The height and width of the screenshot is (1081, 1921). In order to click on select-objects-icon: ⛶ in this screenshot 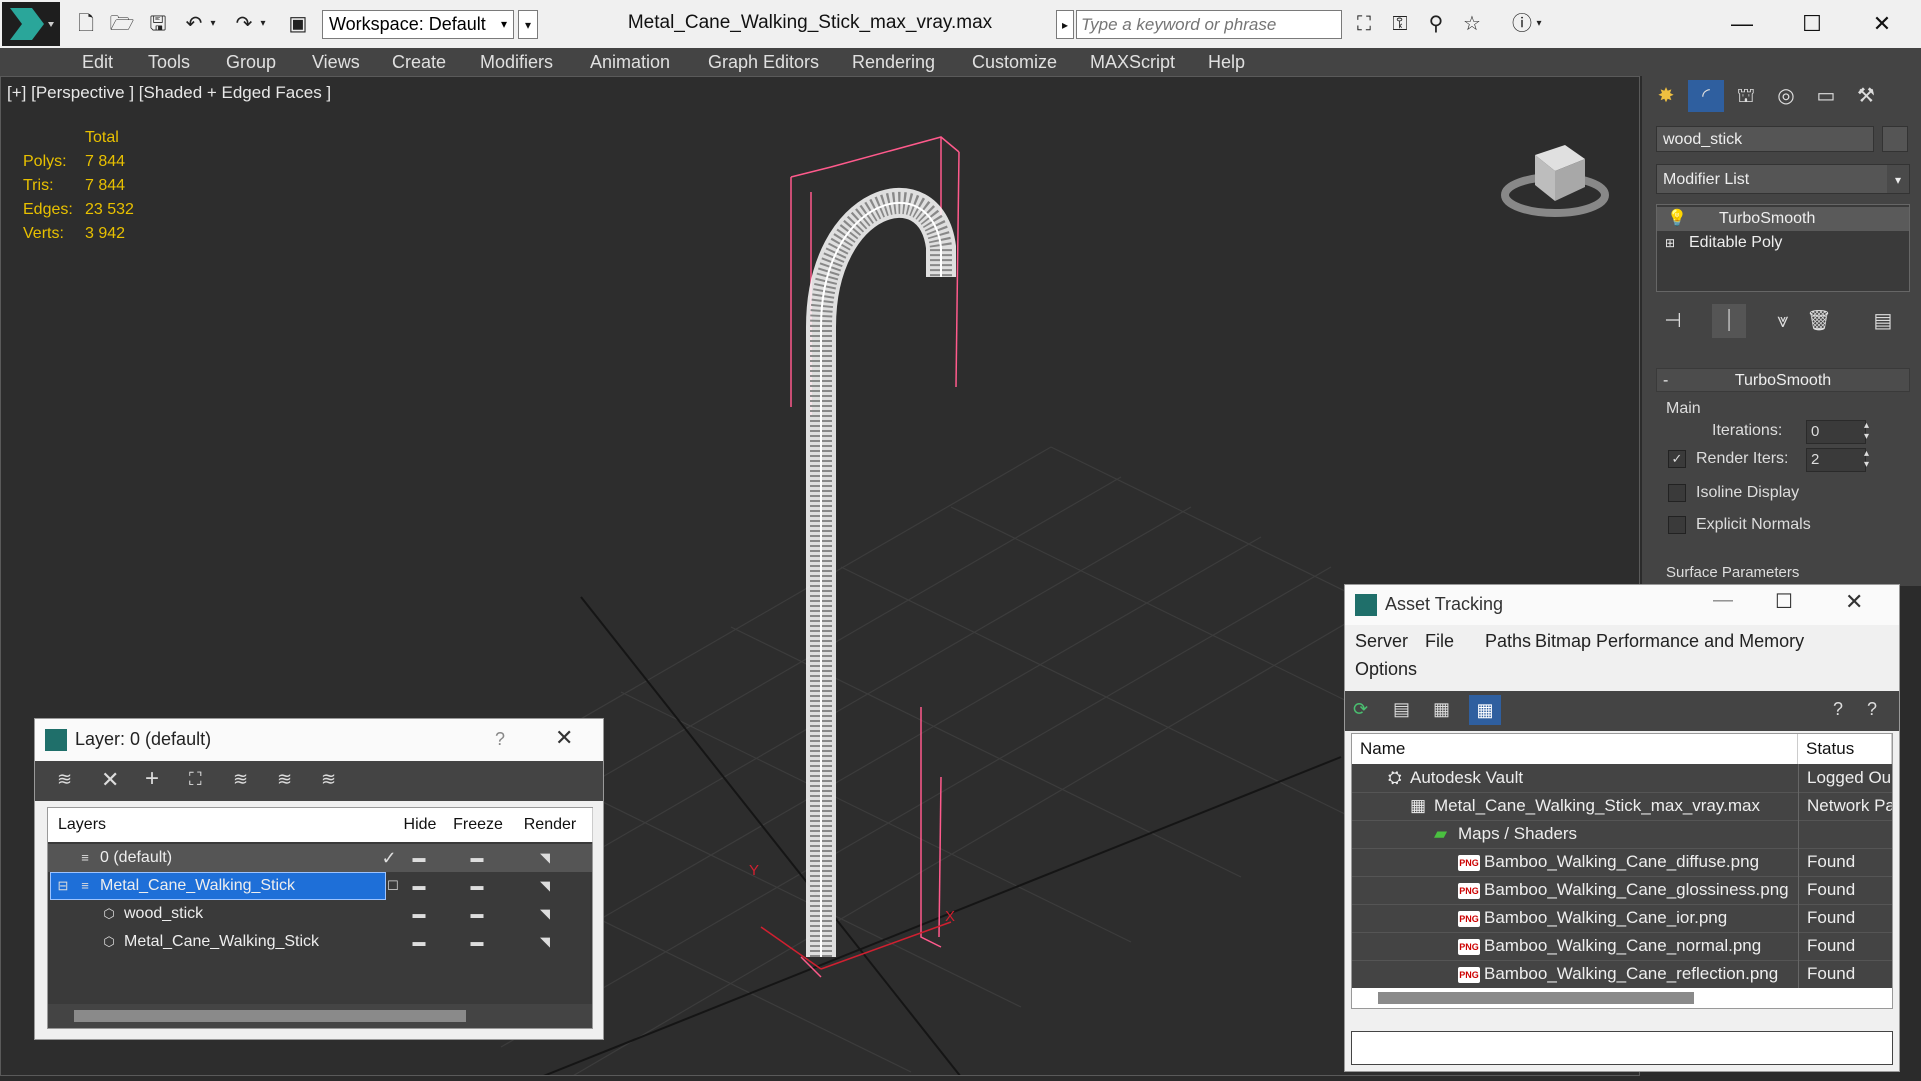, I will do `click(195, 779)`.